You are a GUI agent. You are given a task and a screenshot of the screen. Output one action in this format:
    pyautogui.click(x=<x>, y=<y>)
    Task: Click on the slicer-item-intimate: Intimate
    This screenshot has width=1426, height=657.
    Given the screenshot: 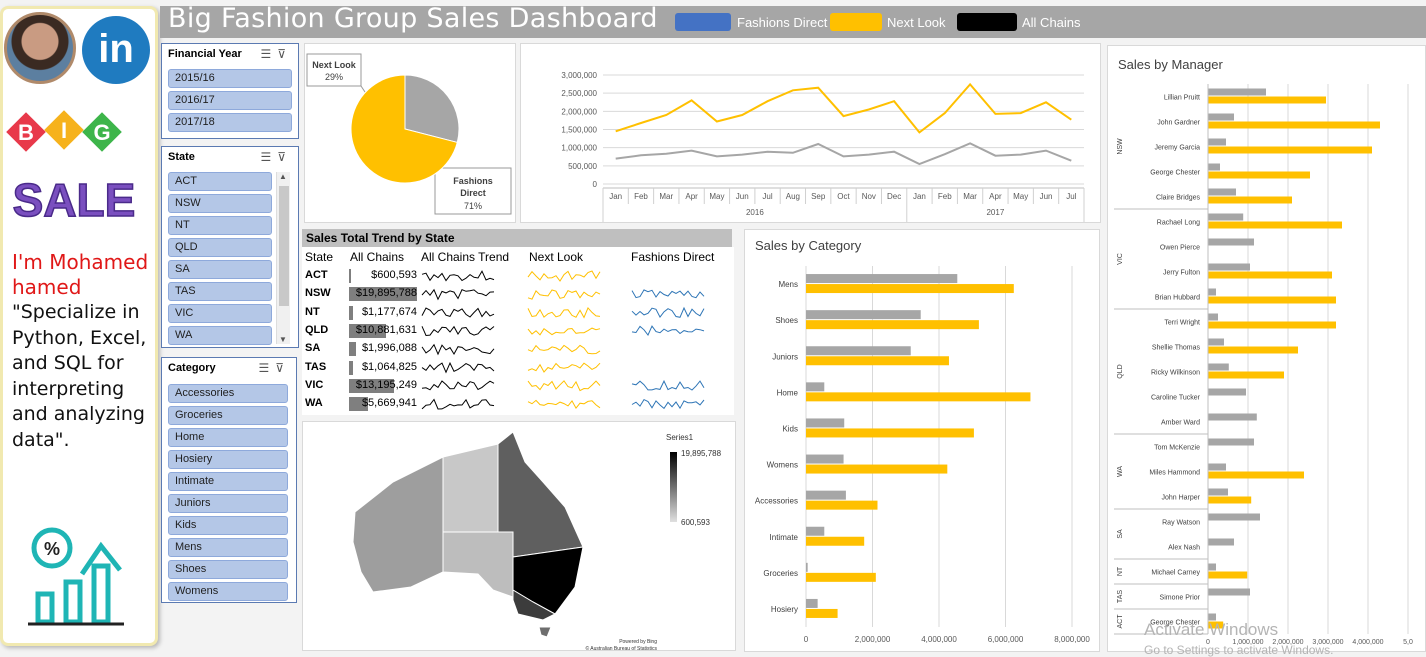 What is the action you would take?
    pyautogui.click(x=228, y=481)
    